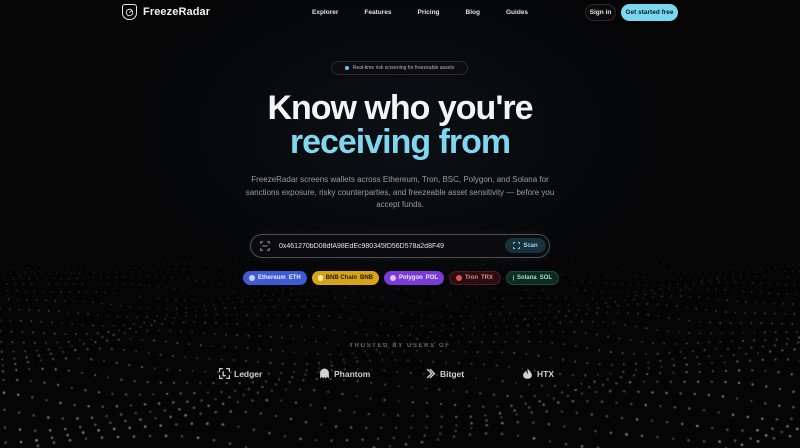 This screenshot has width=800, height=448. I want to click on chain-chip-ethereum: Ethereum ETH, so click(275, 278).